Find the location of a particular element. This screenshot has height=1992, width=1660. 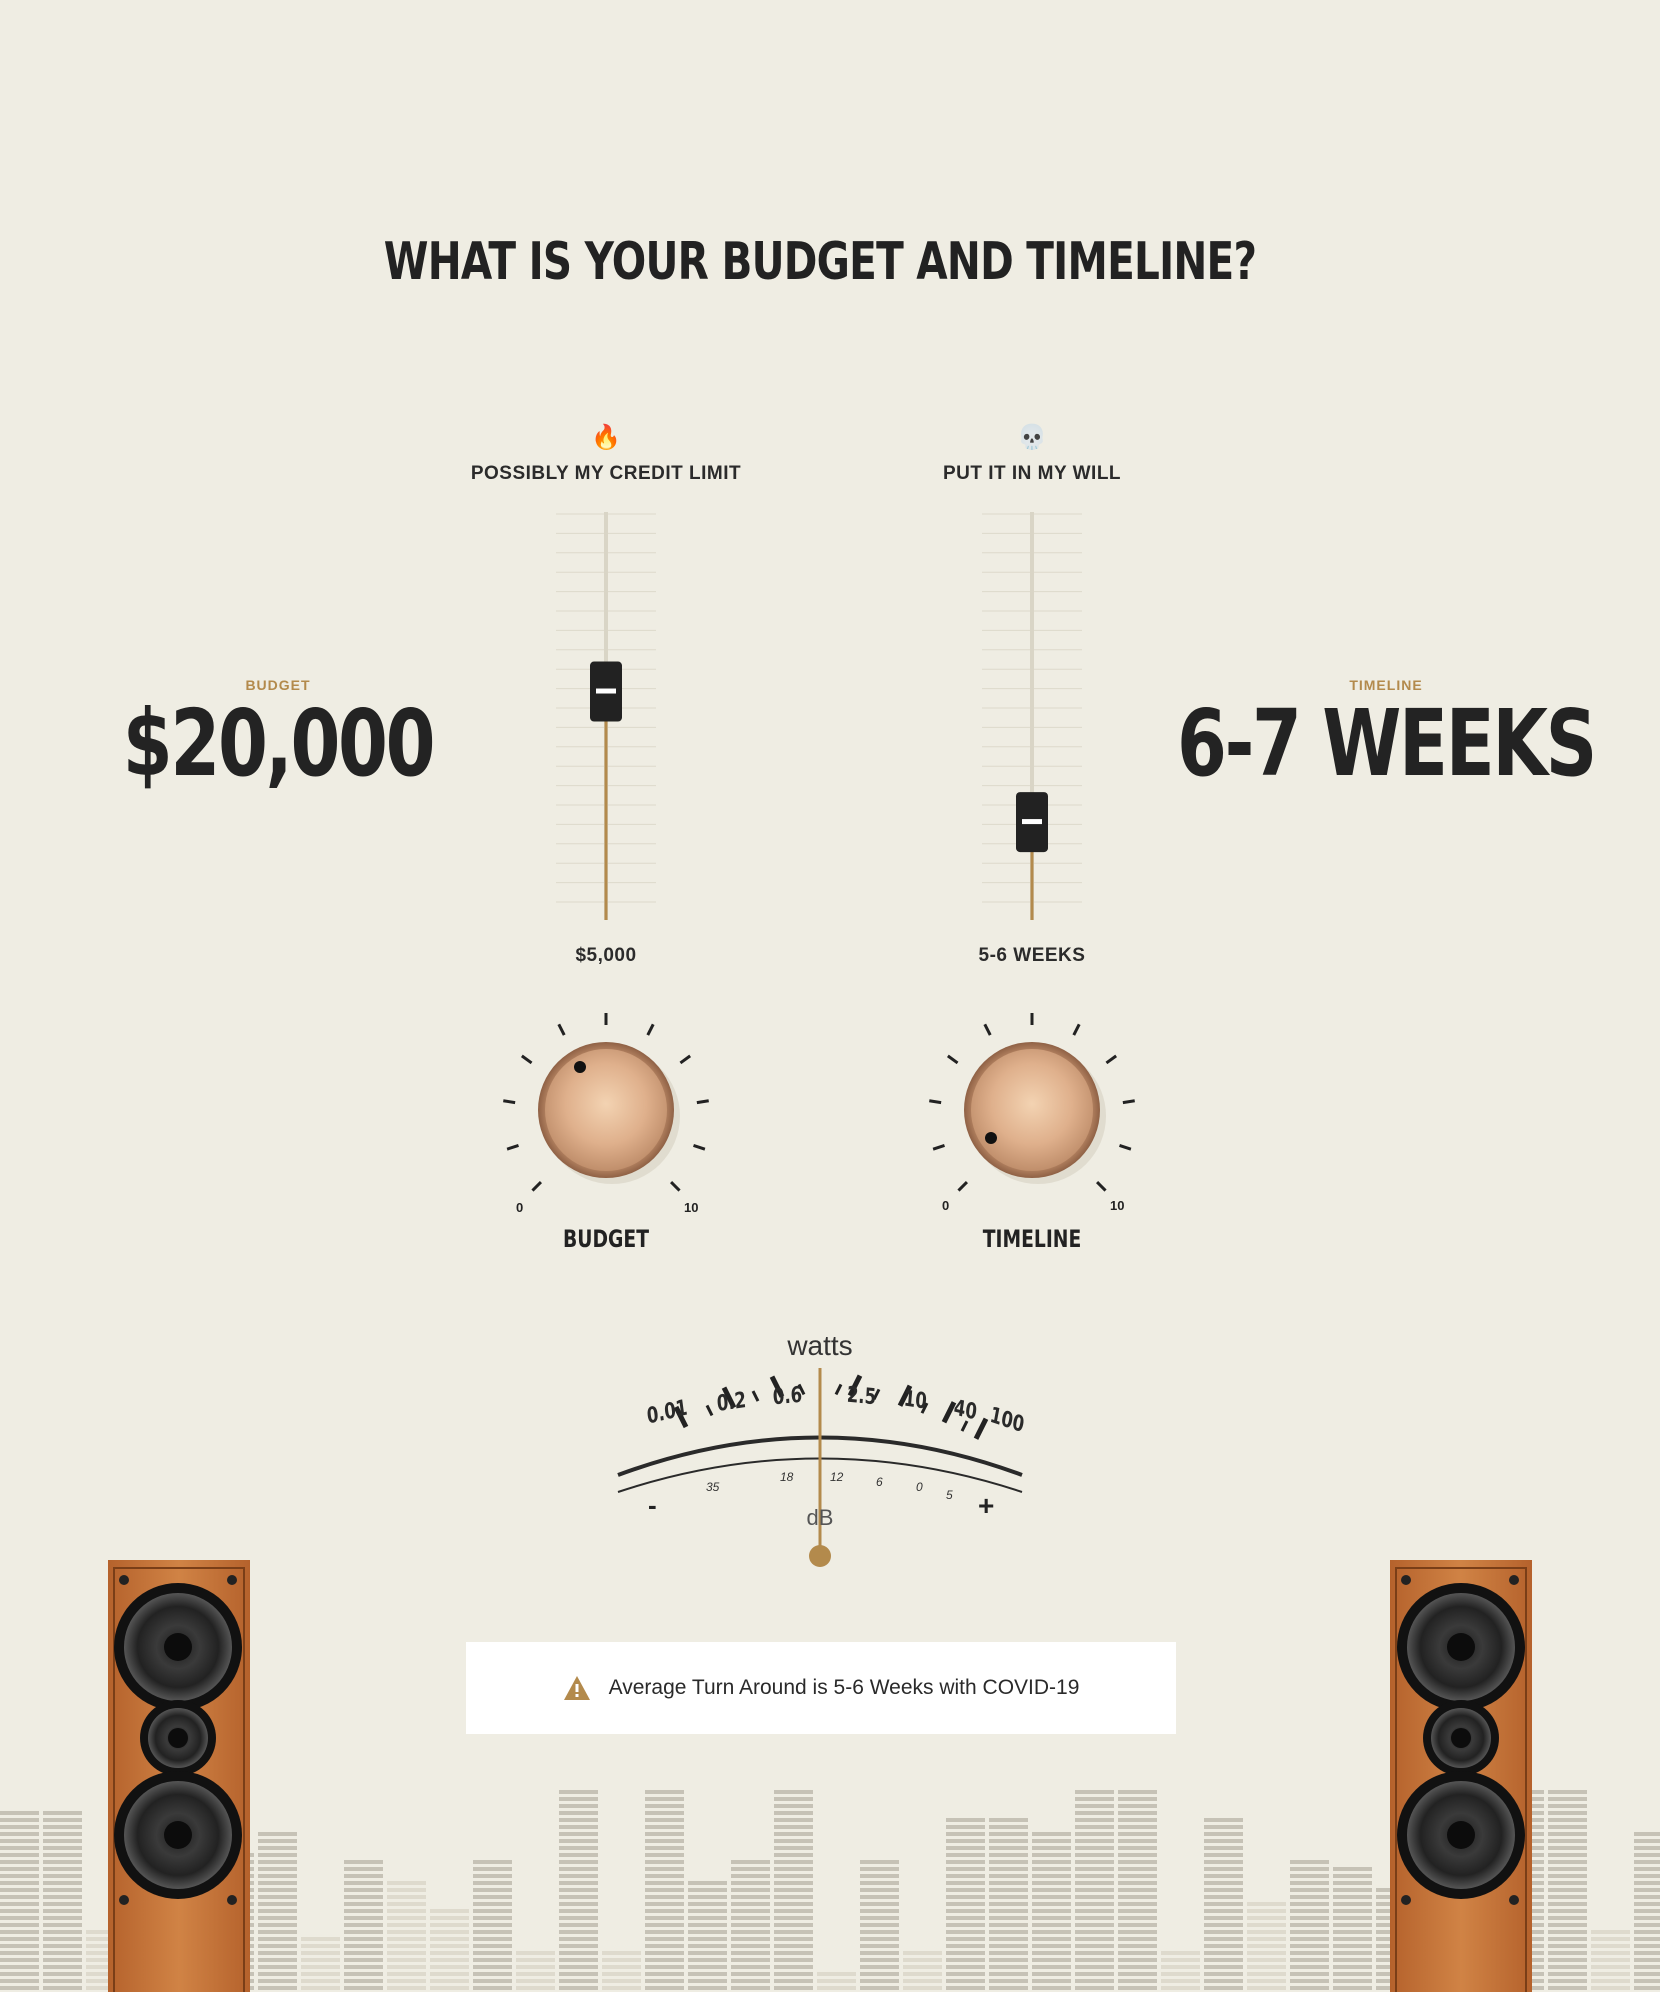

left-speaker is located at coordinates (179, 1776).